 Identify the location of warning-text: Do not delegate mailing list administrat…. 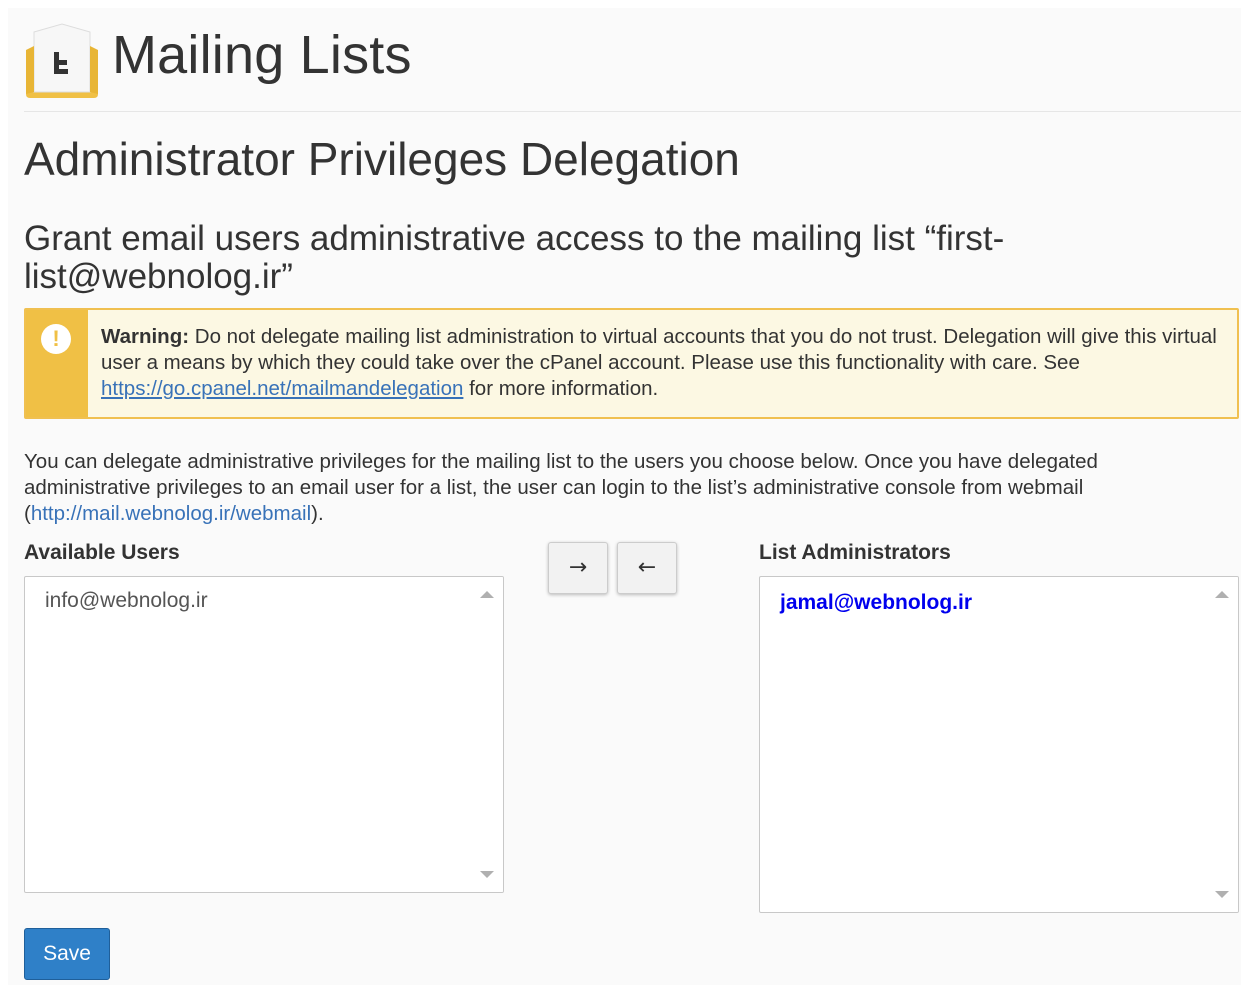
(659, 349).